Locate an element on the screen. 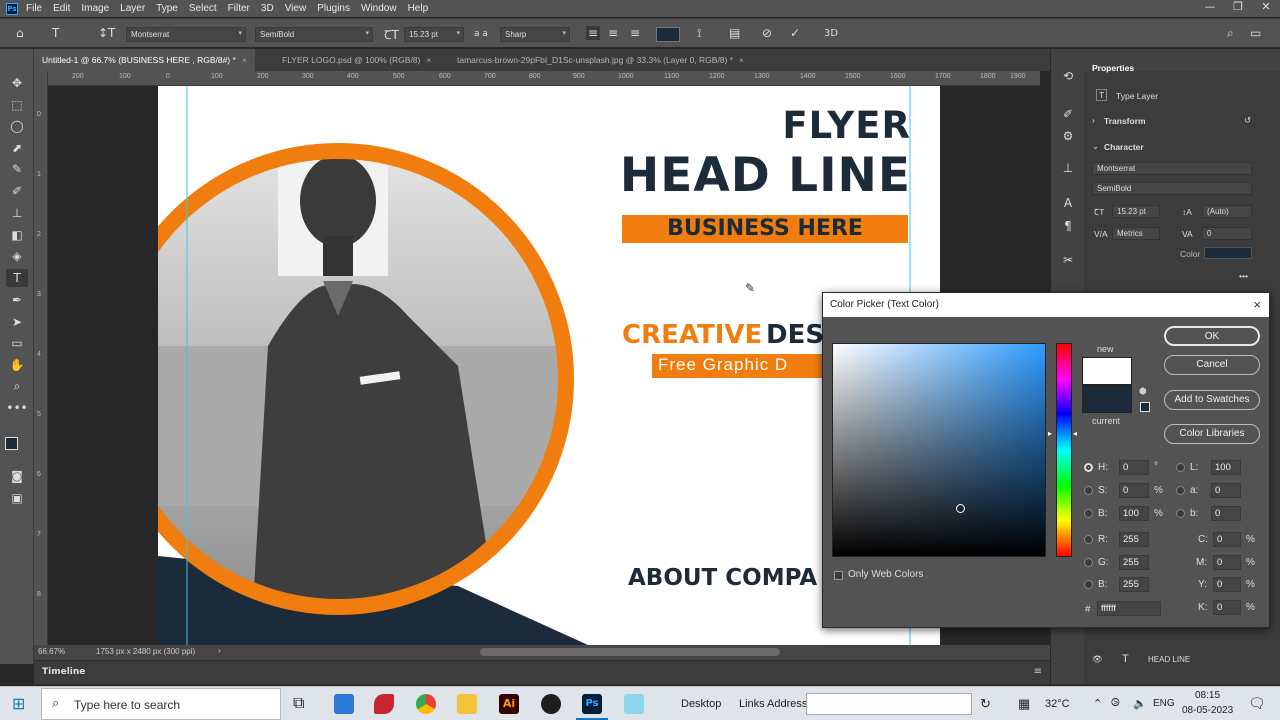 The height and width of the screenshot is (720, 1280). chevron-down-icon: ⌄ is located at coordinates (1095, 146).